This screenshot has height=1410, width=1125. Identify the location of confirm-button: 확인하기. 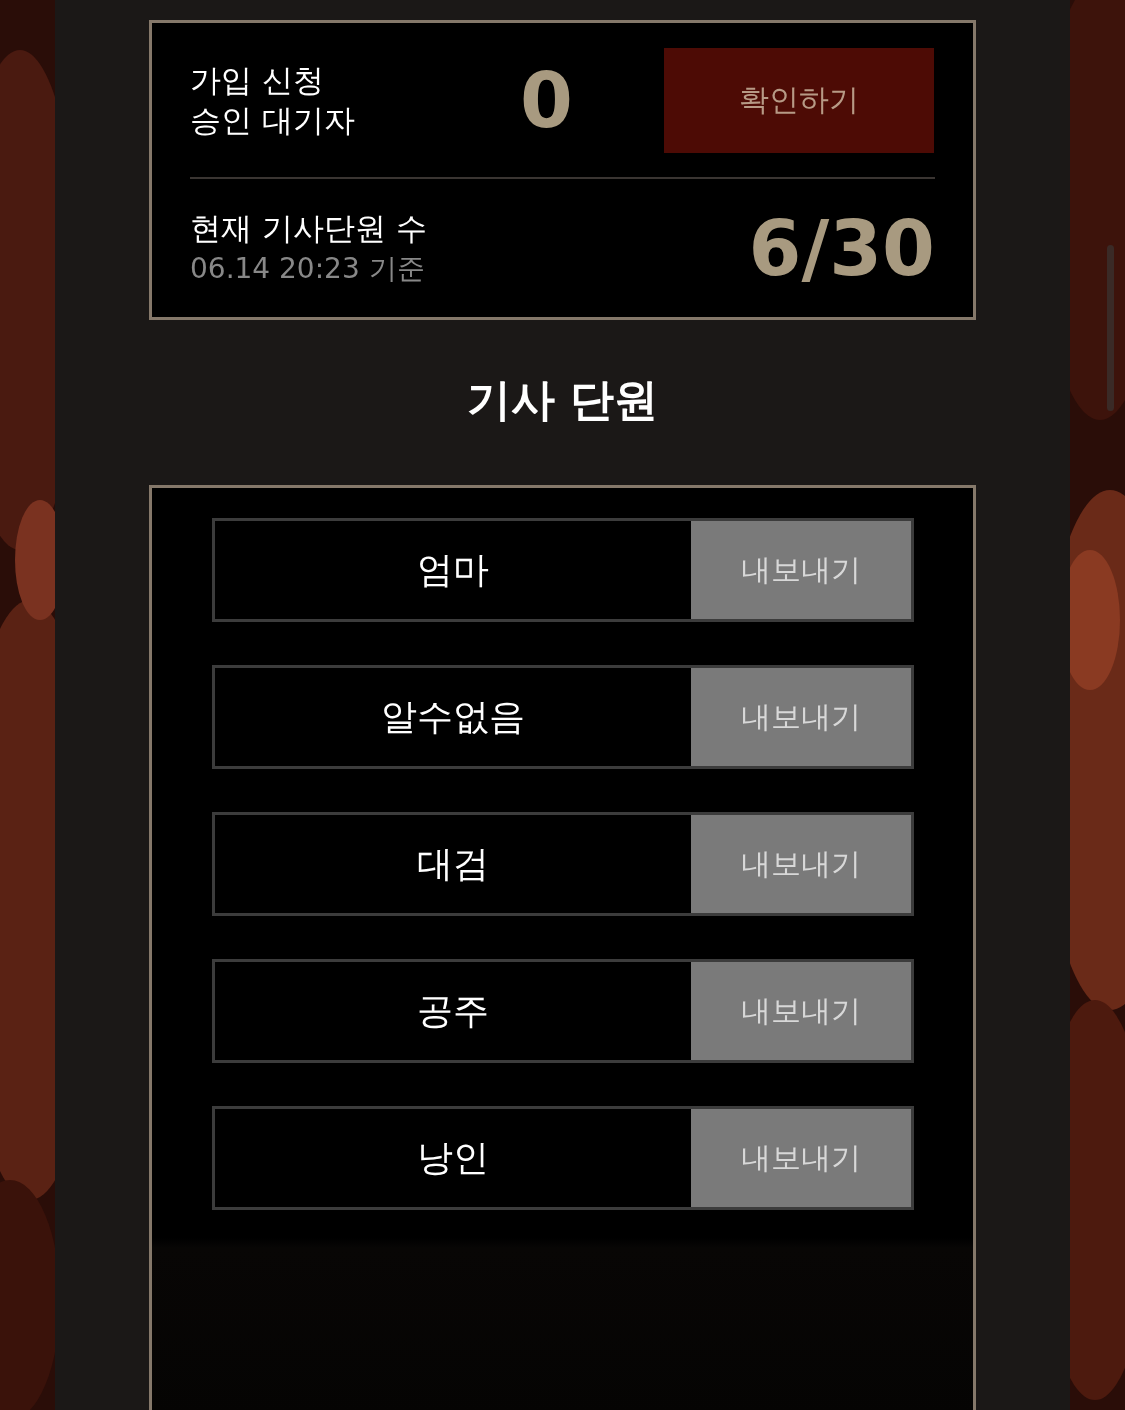
(799, 100).